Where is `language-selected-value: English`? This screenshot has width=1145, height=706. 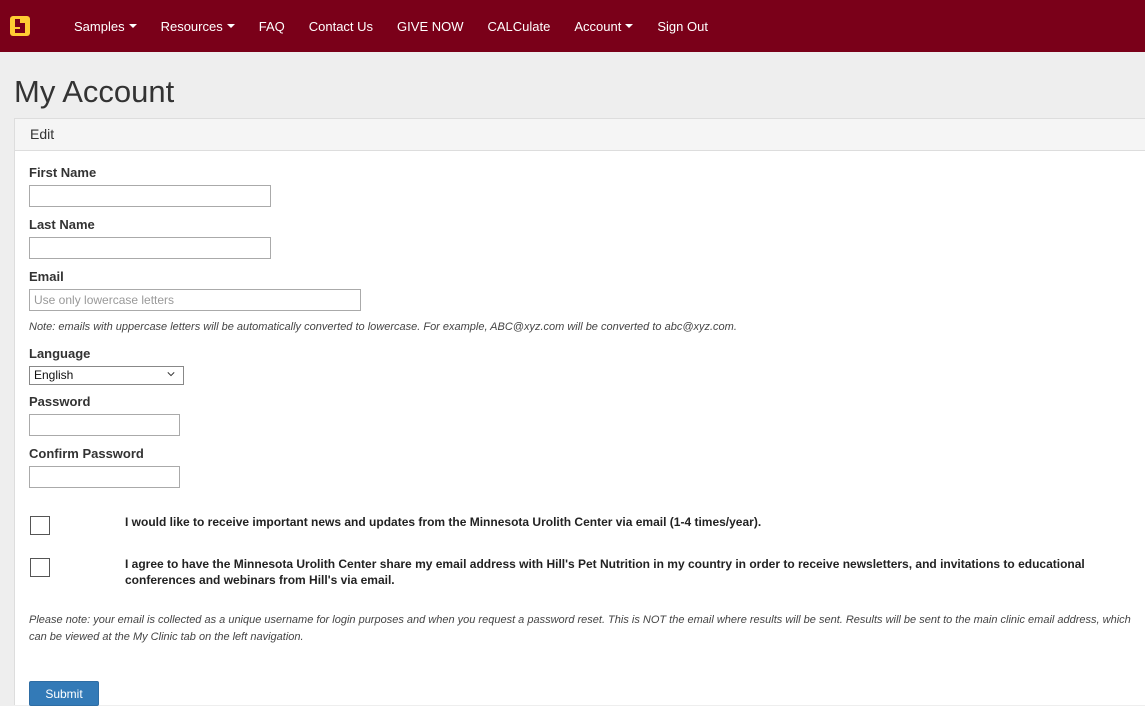 language-selected-value: English is located at coordinates (54, 375).